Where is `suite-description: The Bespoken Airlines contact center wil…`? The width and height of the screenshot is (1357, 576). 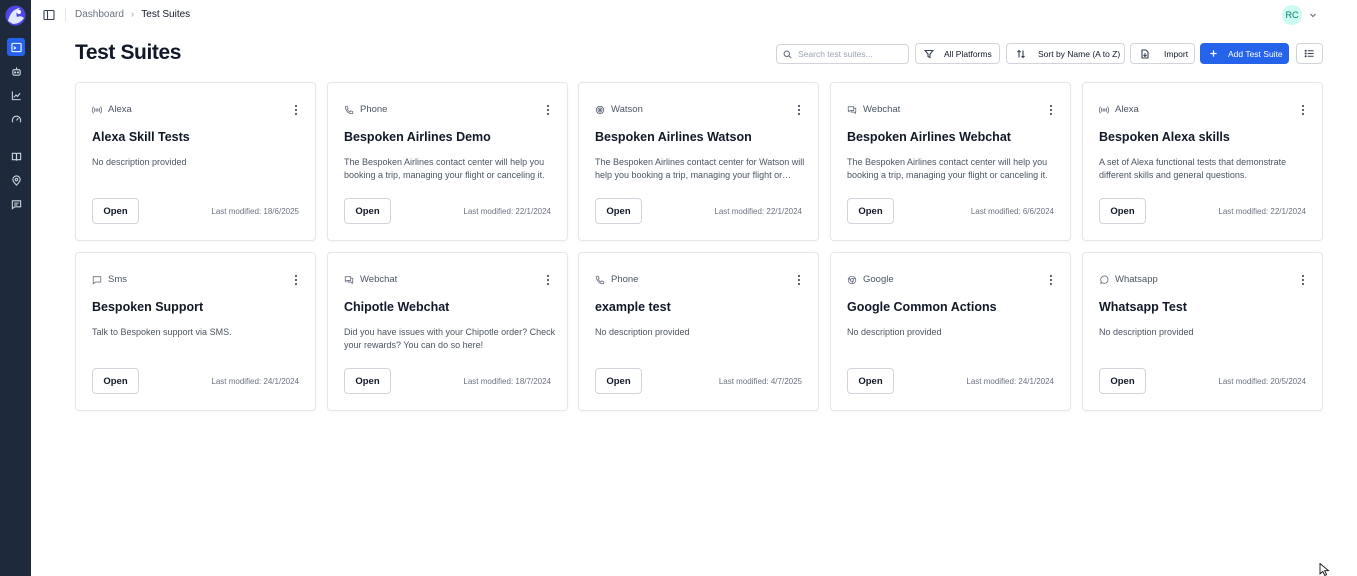 suite-description: The Bespoken Airlines contact center wil… is located at coordinates (947, 168).